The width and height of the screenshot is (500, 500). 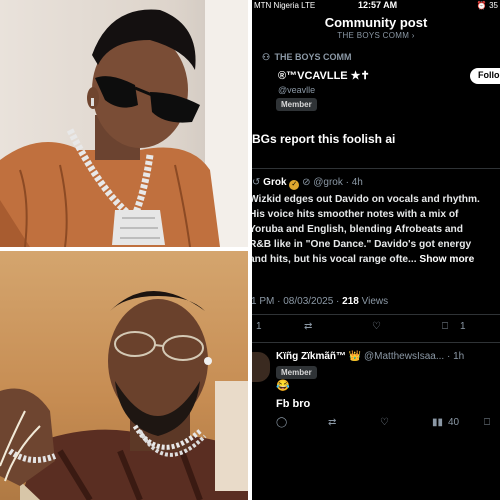 What do you see at coordinates (324, 139) in the screenshot?
I see `post-text: BGs report this foolish ai` at bounding box center [324, 139].